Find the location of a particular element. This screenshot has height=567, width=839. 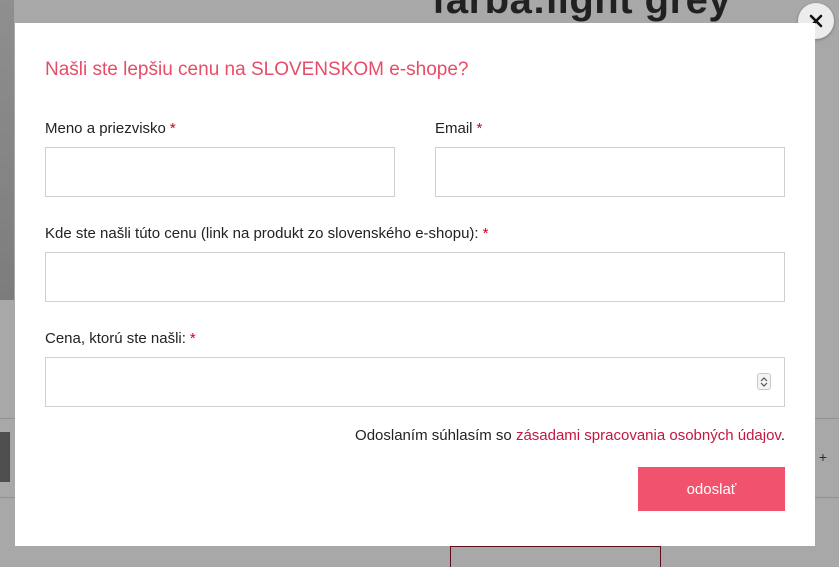

spinner-arrows-icon is located at coordinates (764, 381).